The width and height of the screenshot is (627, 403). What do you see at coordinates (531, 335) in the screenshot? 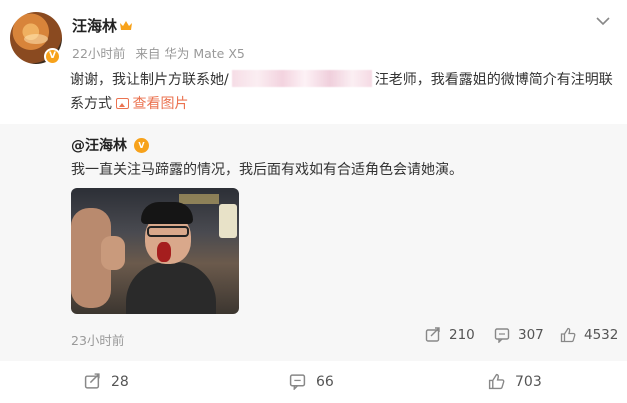
I see `quoted-comment-count: 307` at bounding box center [531, 335].